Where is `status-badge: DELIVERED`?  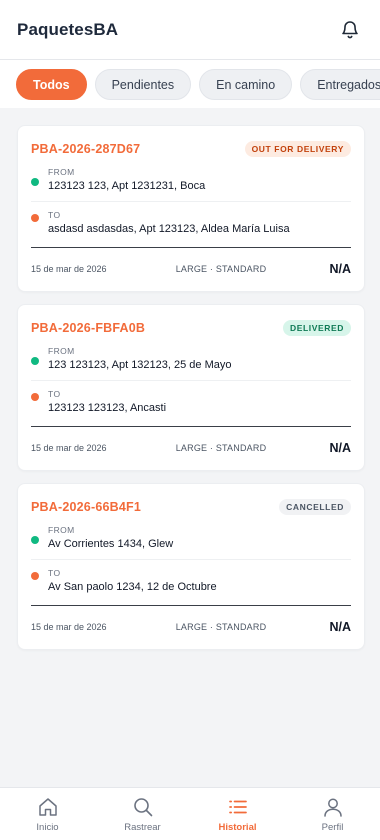 status-badge: DELIVERED is located at coordinates (316, 327).